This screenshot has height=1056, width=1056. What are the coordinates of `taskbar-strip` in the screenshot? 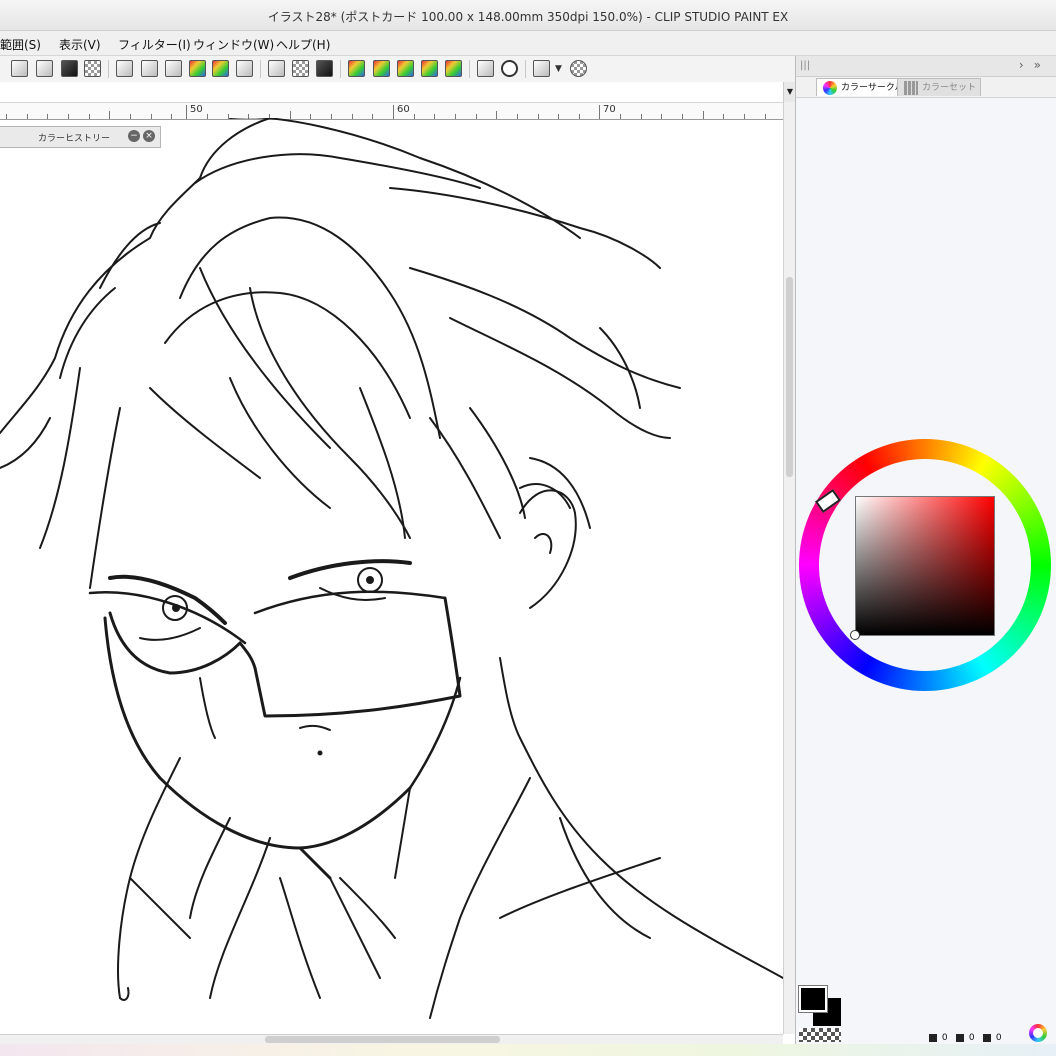 It's located at (528, 1050).